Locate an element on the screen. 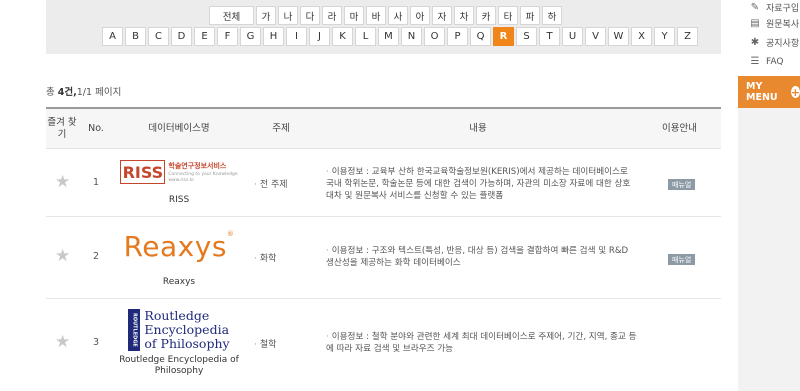 The image size is (800, 391). filter-button: H is located at coordinates (273, 36).